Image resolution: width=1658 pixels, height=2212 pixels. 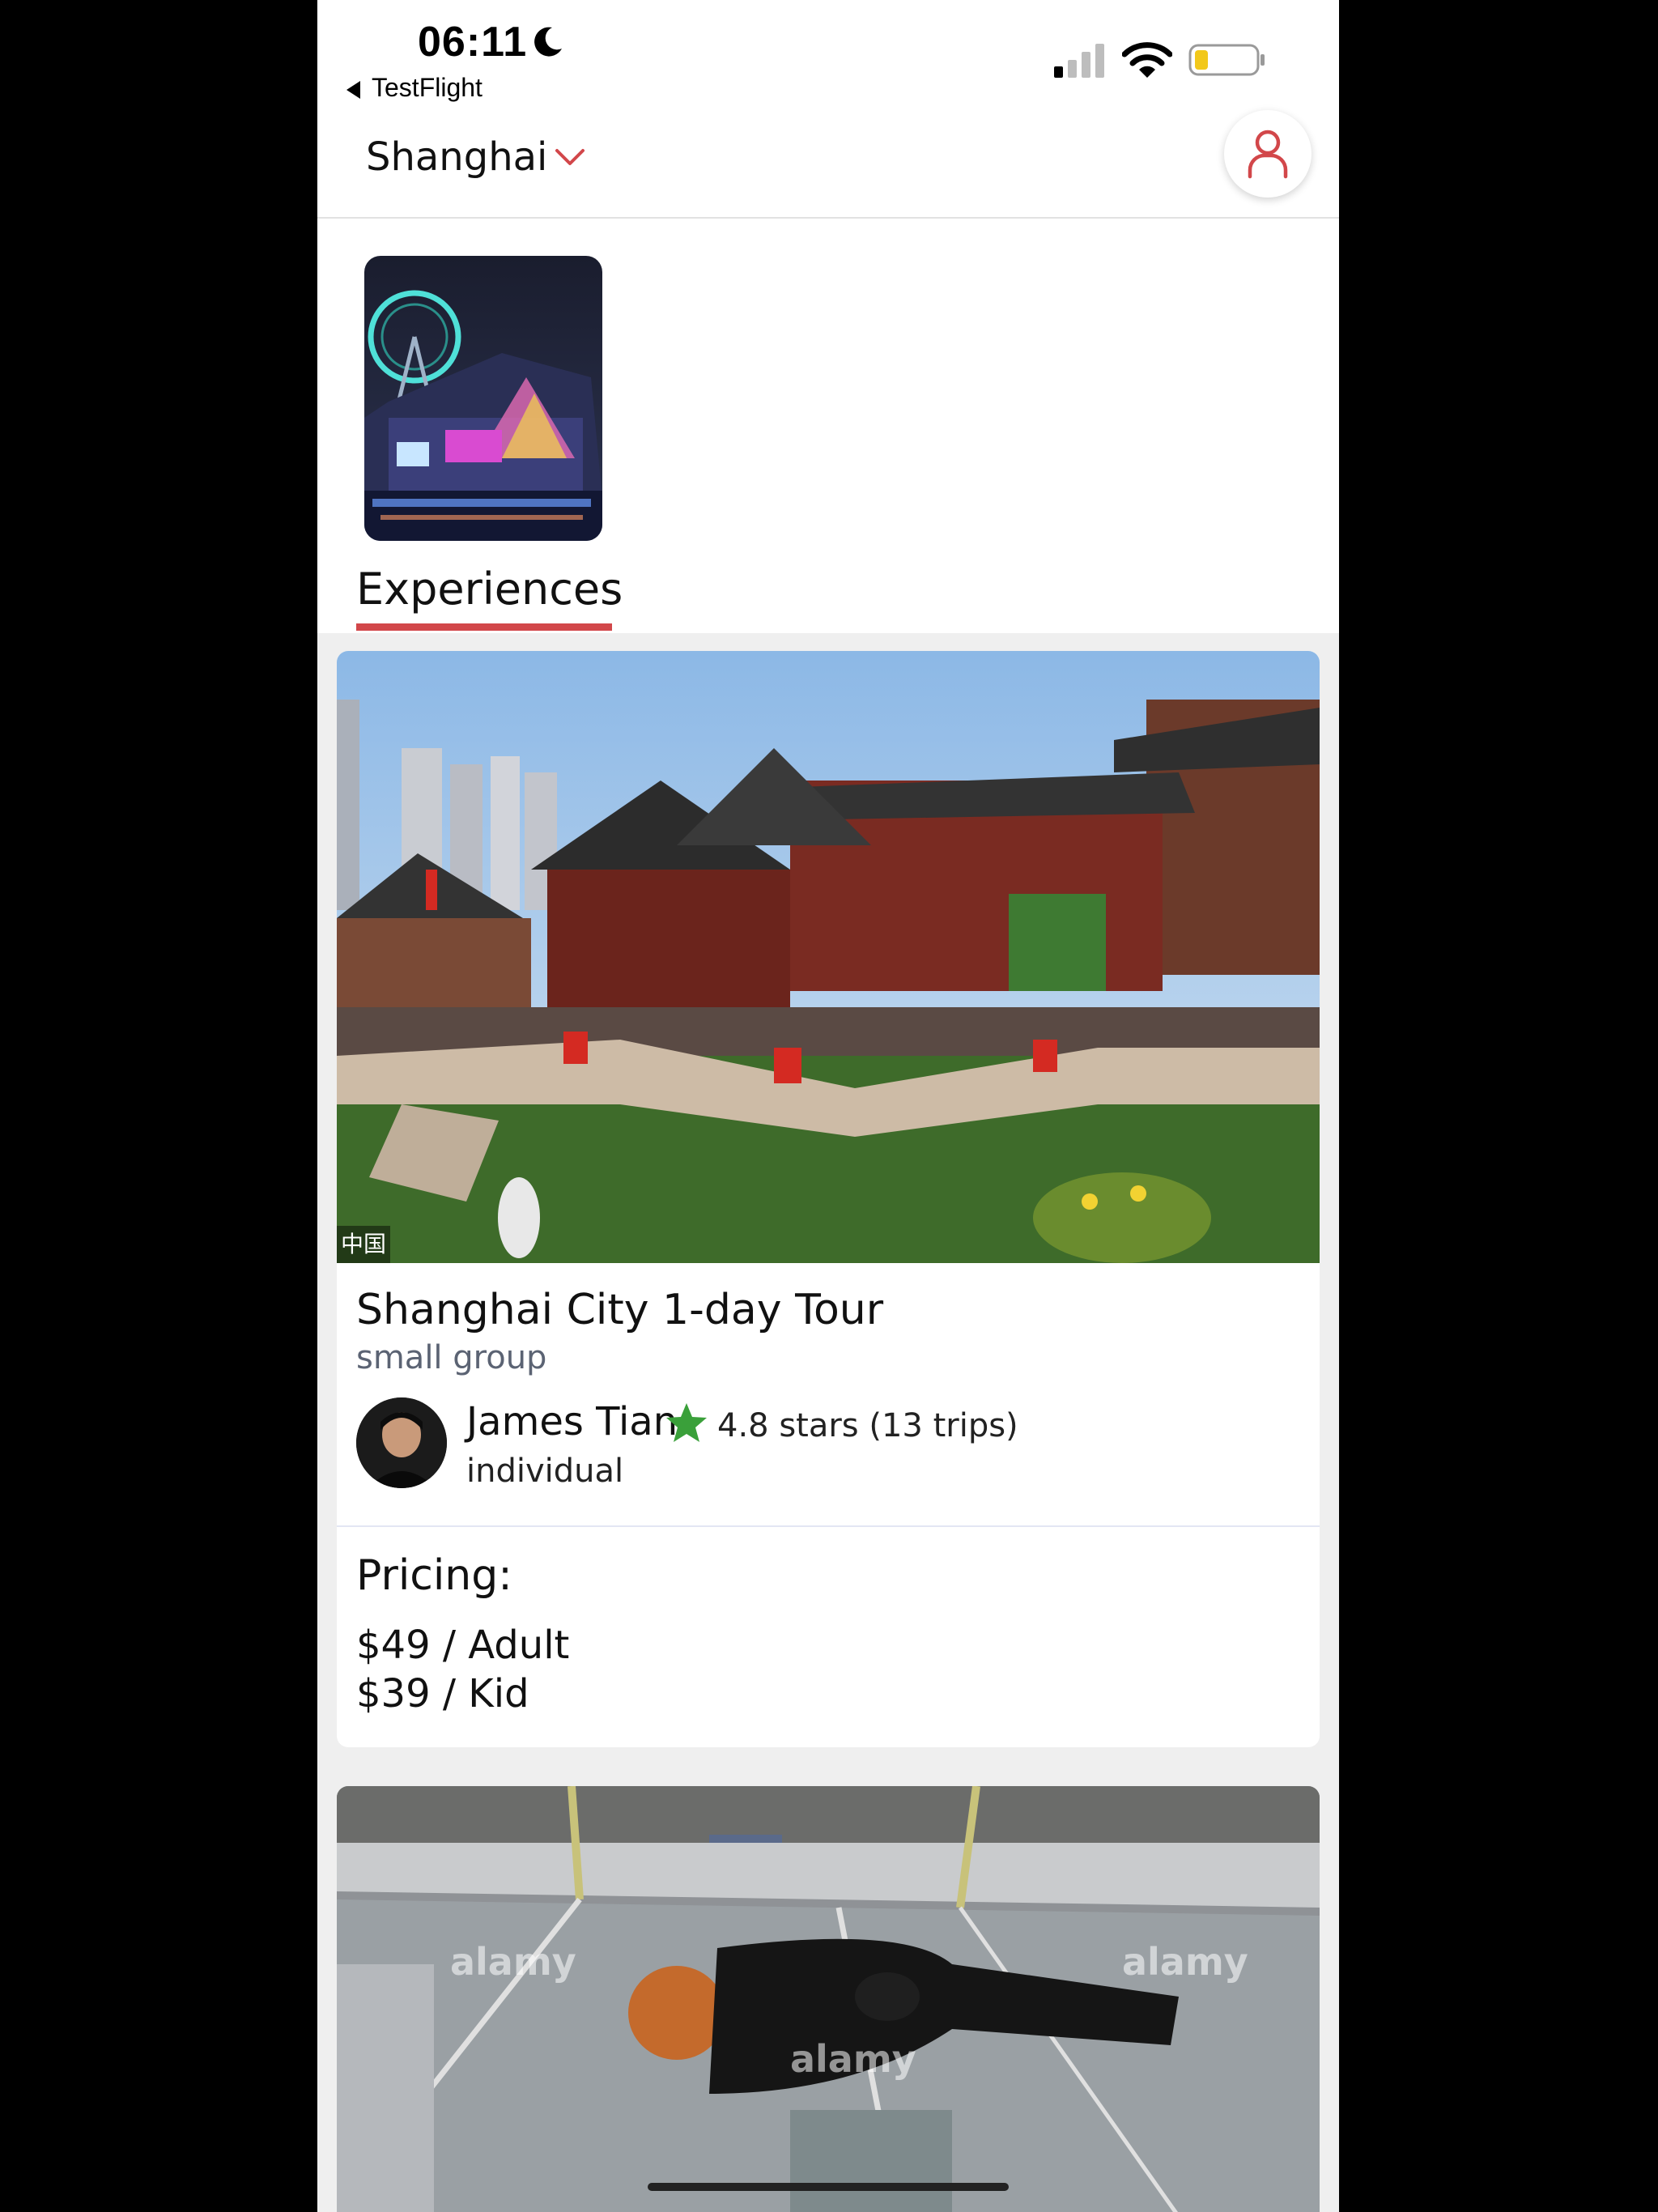 I want to click on experience-card: alamy alamy alamy, so click(x=828, y=1999).